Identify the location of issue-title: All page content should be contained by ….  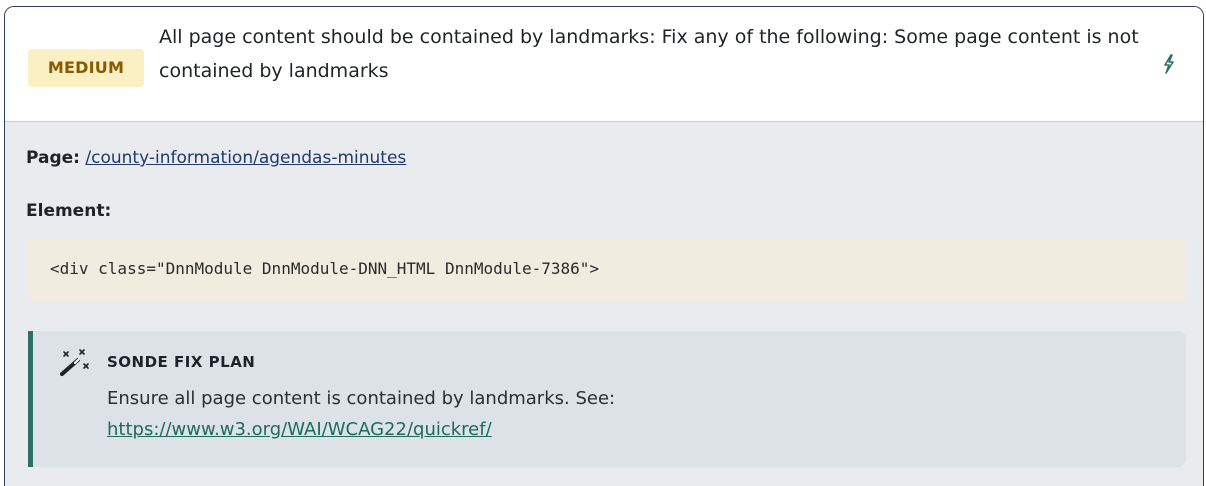
(649, 54).